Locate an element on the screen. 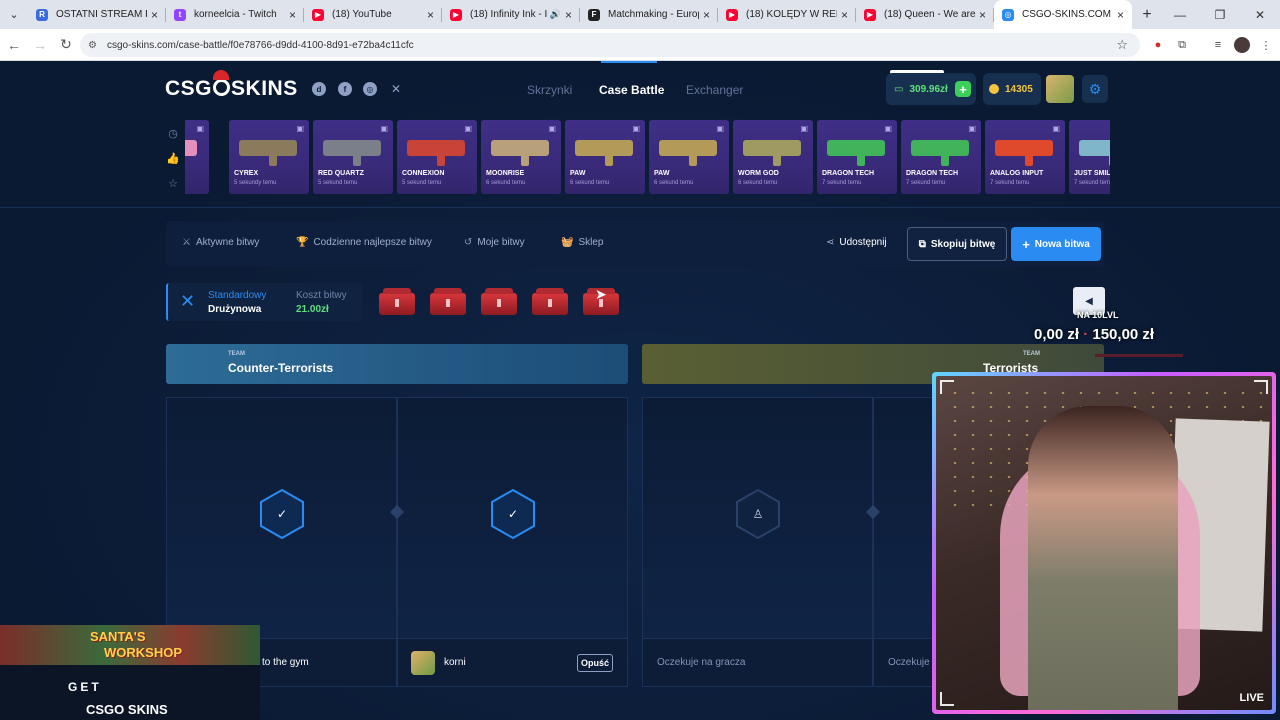 The height and width of the screenshot is (720, 1280). profile-avatar is located at coordinates (1242, 45).